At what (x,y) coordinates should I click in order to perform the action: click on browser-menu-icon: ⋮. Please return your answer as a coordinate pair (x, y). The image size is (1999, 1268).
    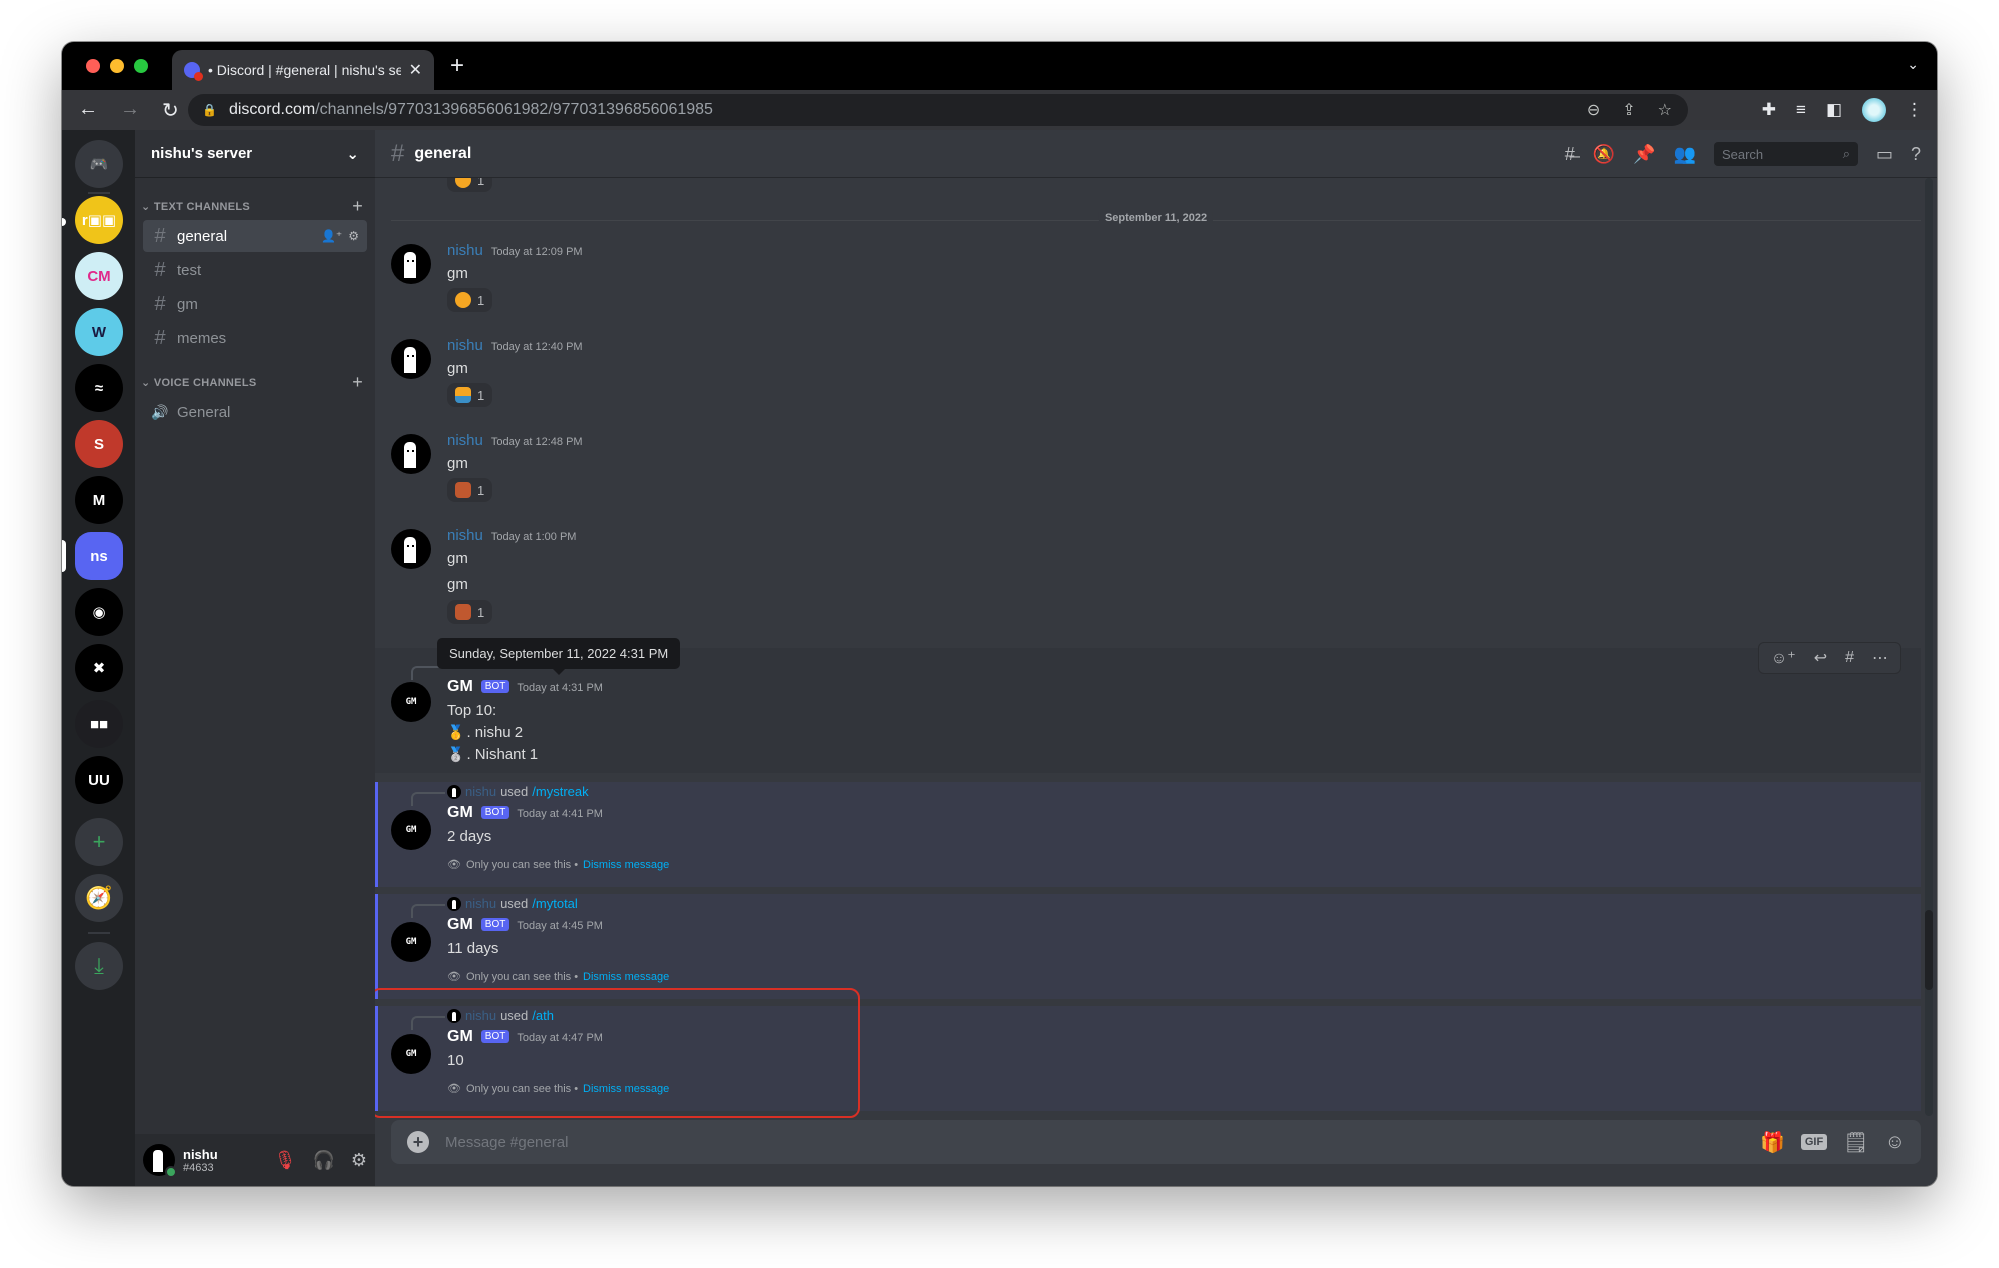
    Looking at the image, I should click on (1914, 110).